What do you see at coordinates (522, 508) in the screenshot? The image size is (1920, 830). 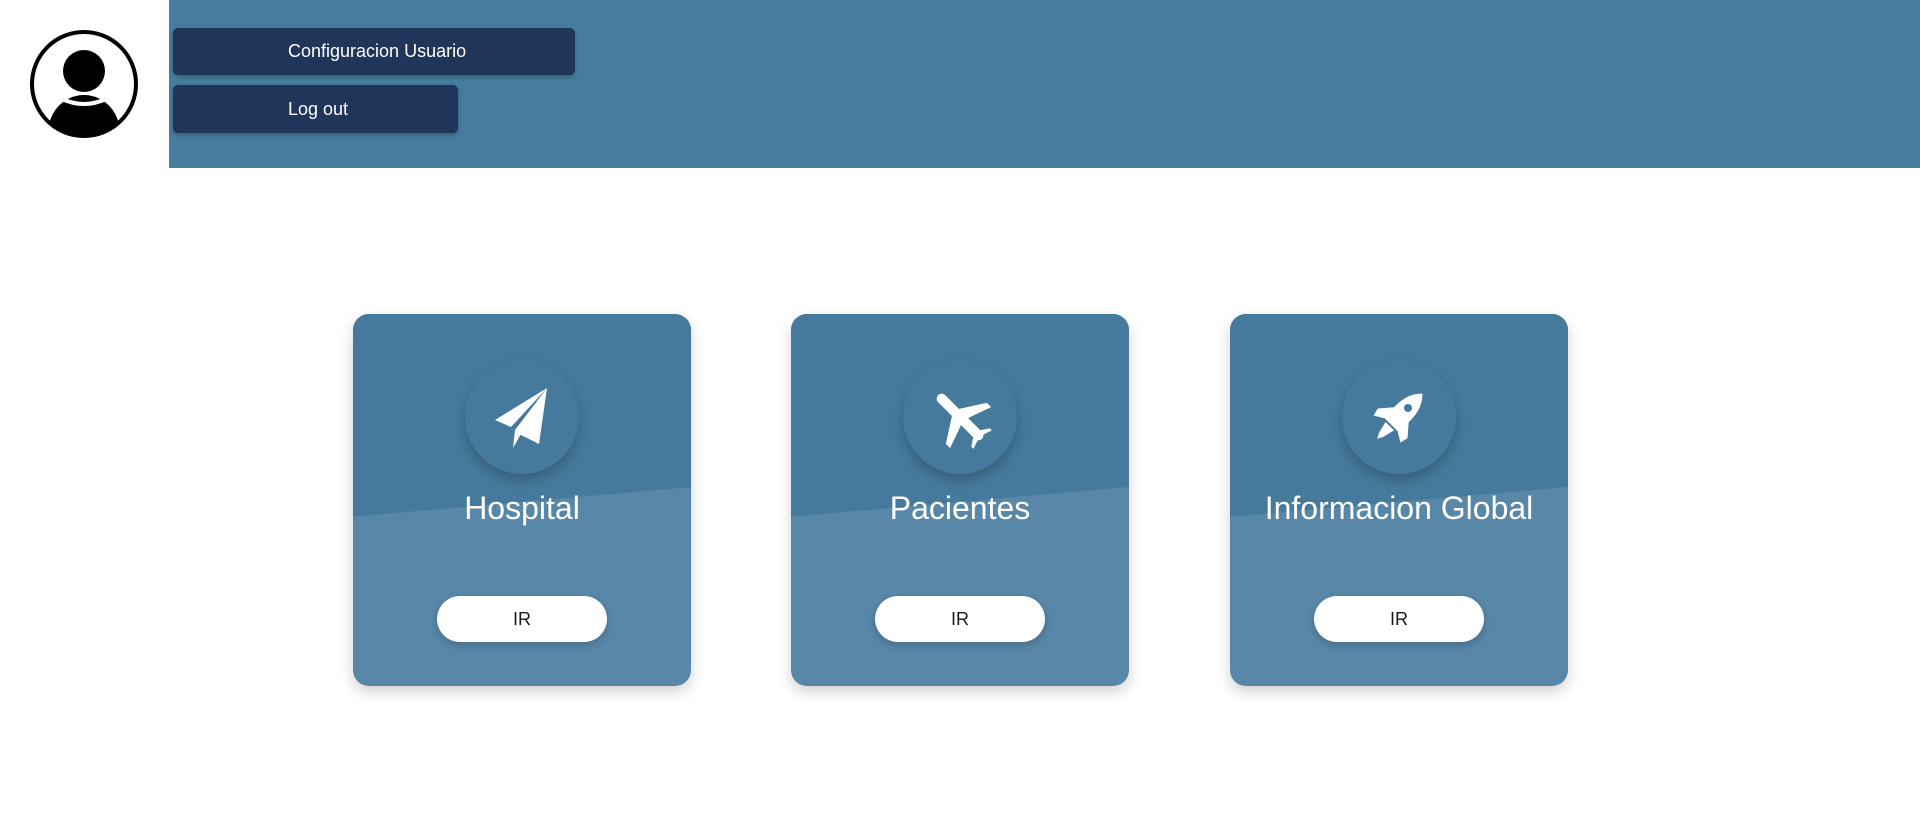 I see `card-title: Hospital` at bounding box center [522, 508].